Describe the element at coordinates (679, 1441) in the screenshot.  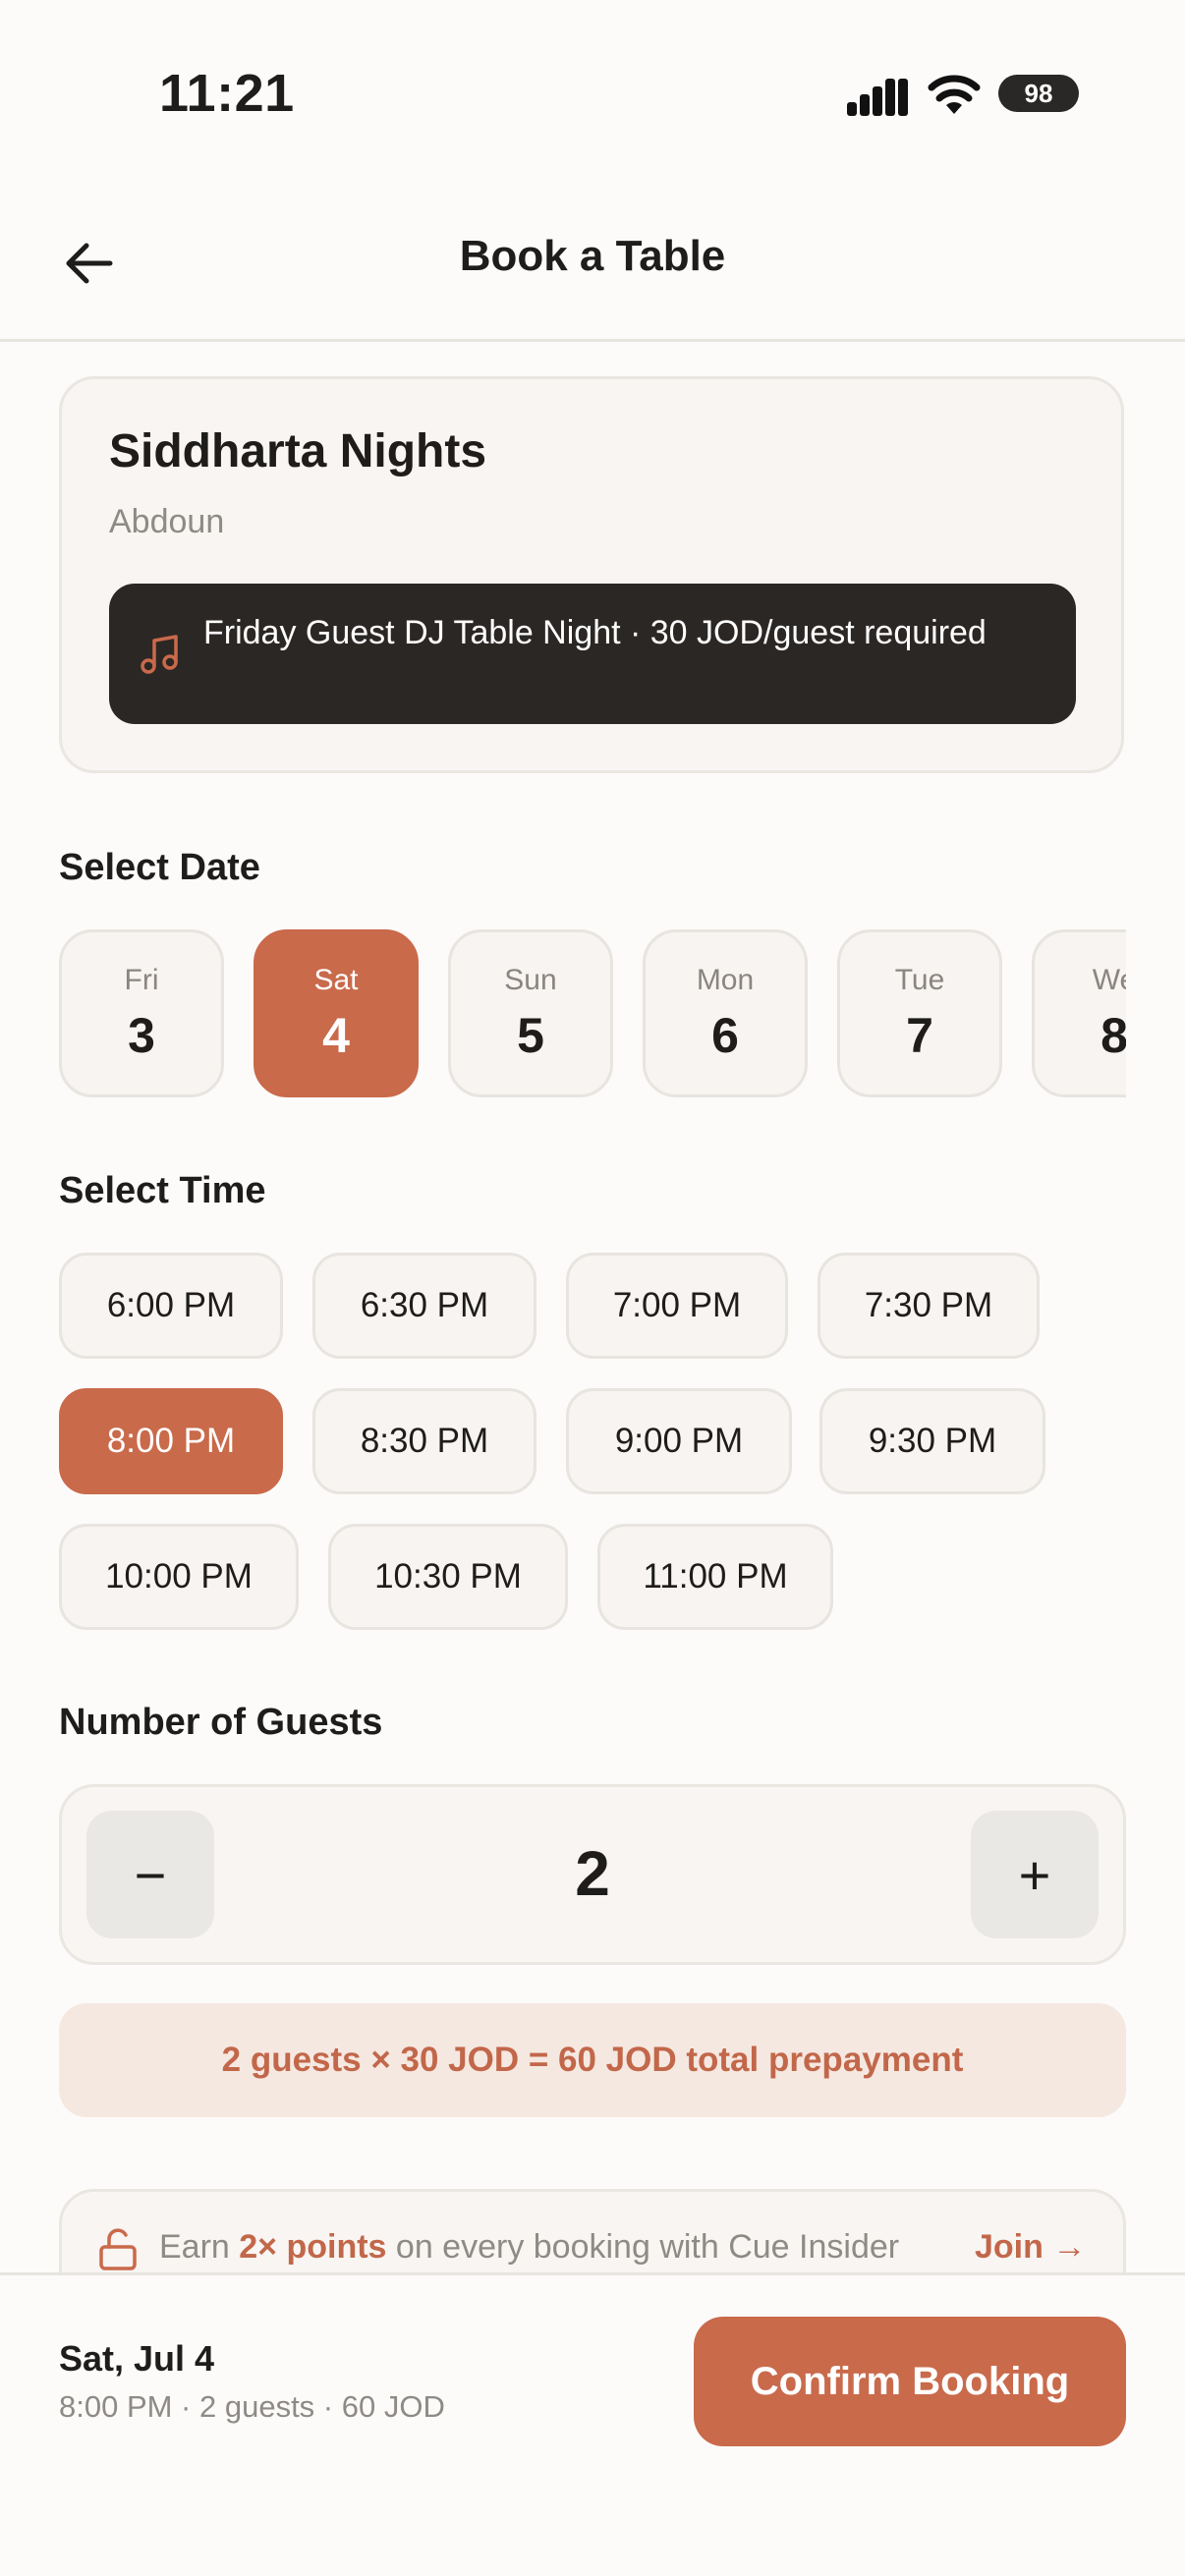
I see `time-chip: 9:00 PM` at that location.